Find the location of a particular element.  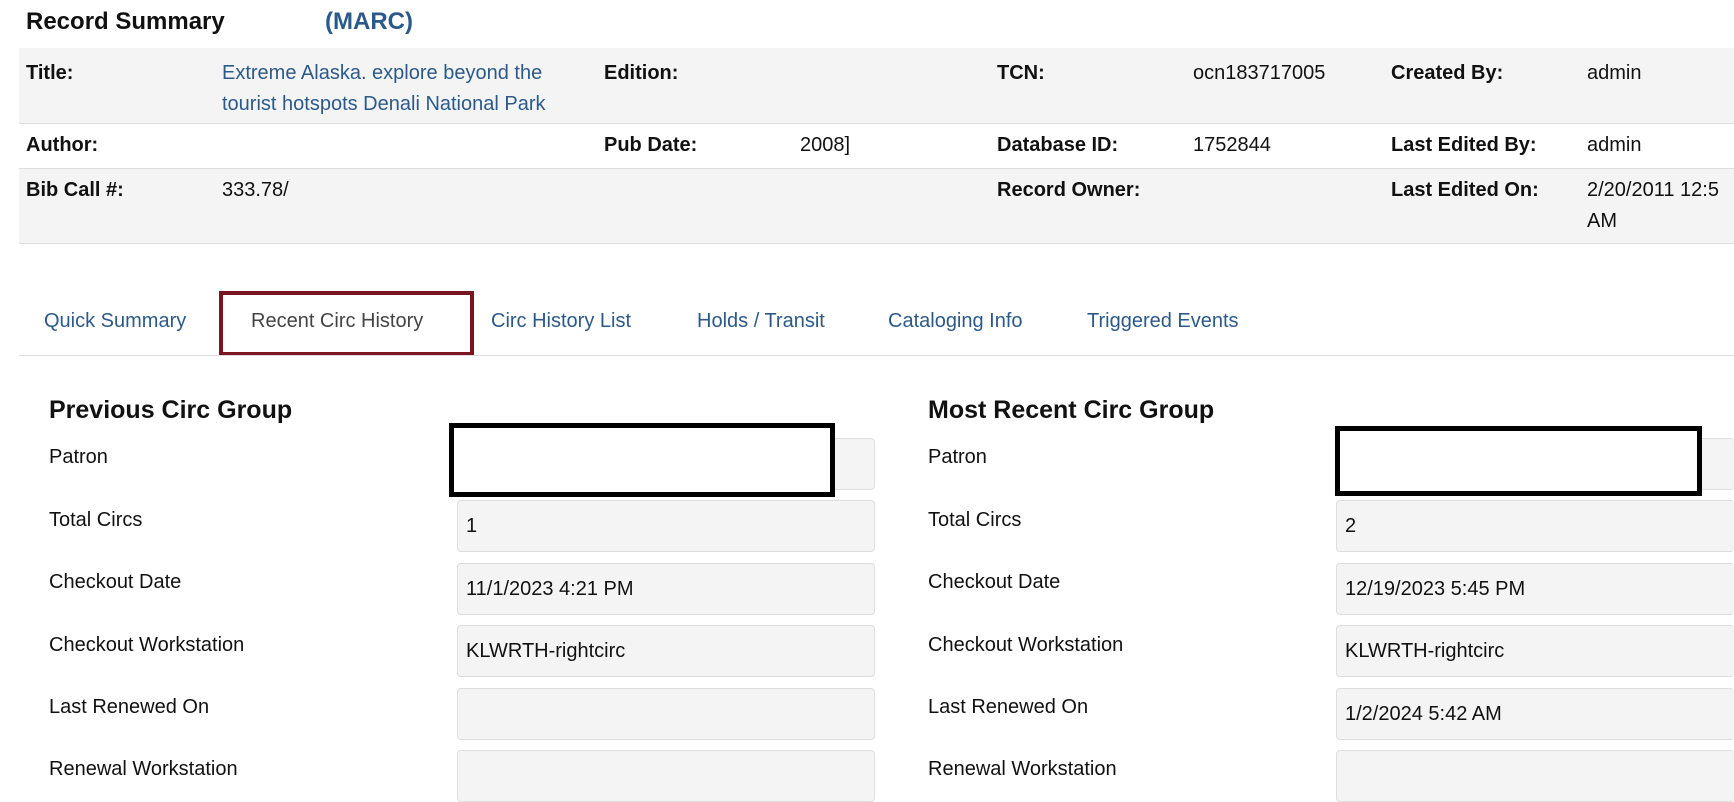

previous-checkout-date-field: 11/1/2023 4:21 PM is located at coordinates (666, 589).